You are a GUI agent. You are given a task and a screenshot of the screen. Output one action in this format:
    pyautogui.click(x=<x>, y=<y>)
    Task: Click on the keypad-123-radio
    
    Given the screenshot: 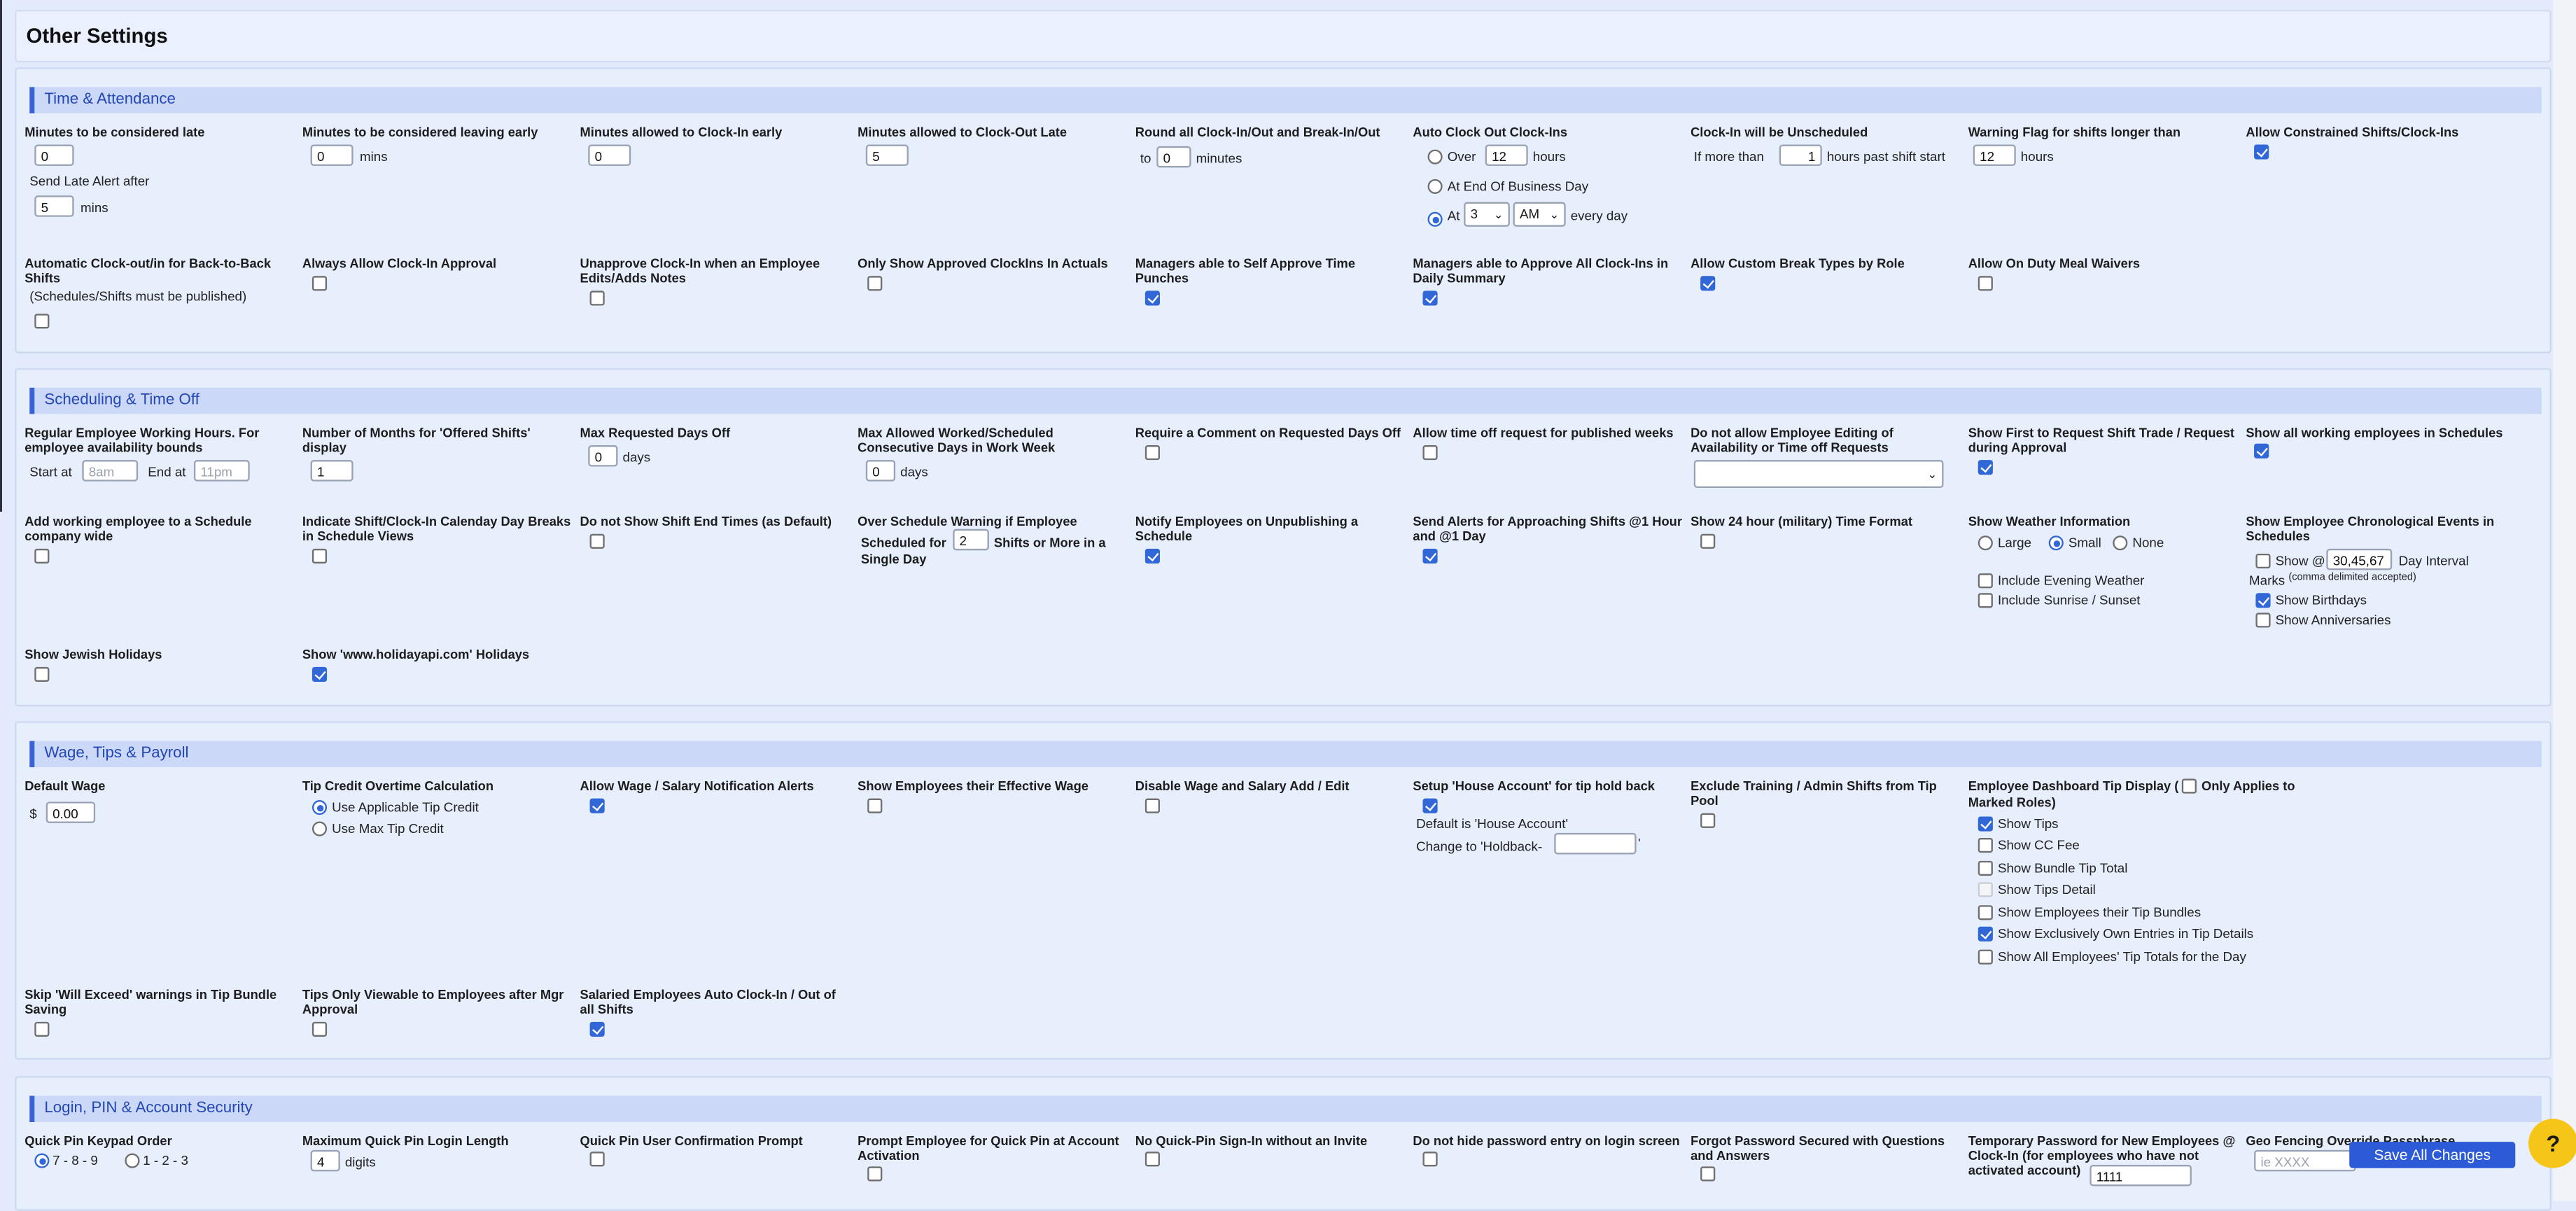 What is the action you would take?
    pyautogui.click(x=132, y=1160)
    